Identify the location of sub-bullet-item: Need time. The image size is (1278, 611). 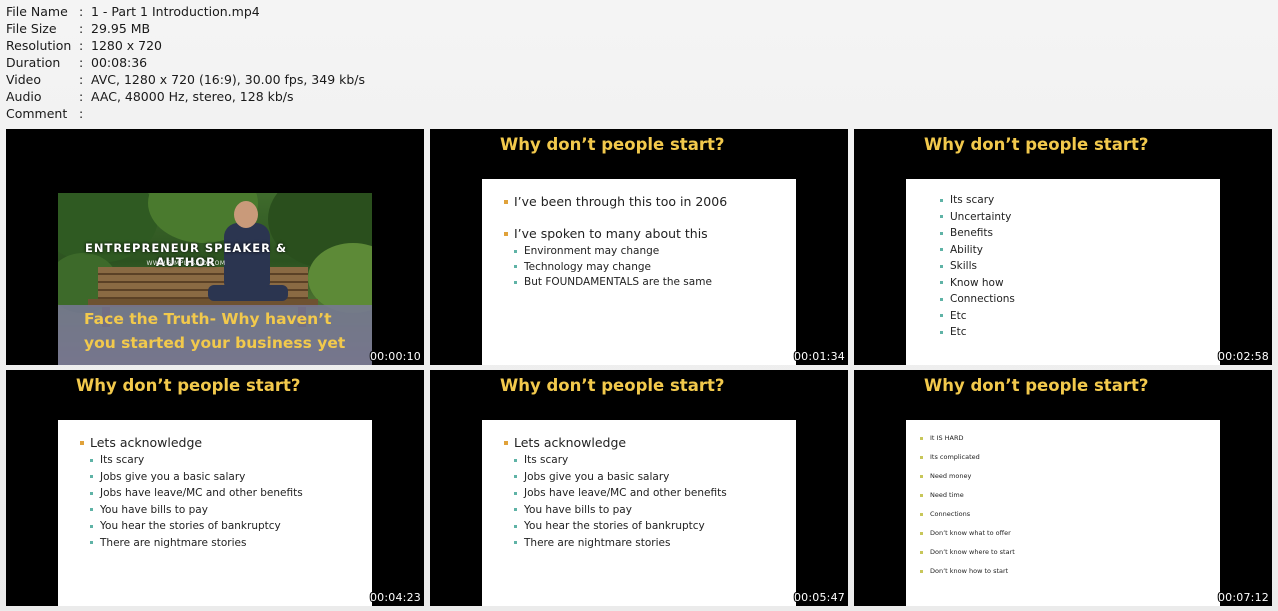
(967, 495).